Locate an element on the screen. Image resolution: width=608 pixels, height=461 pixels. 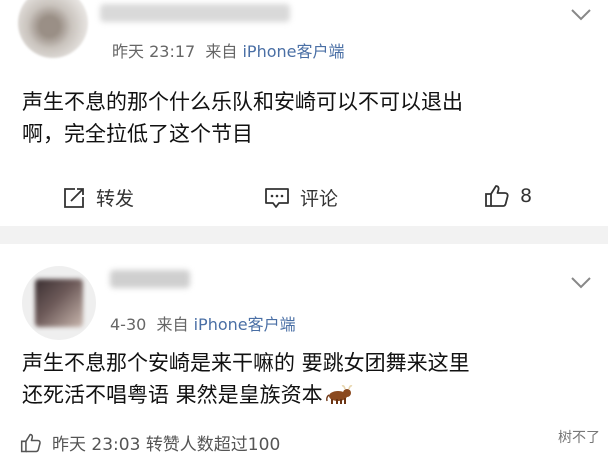
comment-label: 评论 is located at coordinates (319, 199).